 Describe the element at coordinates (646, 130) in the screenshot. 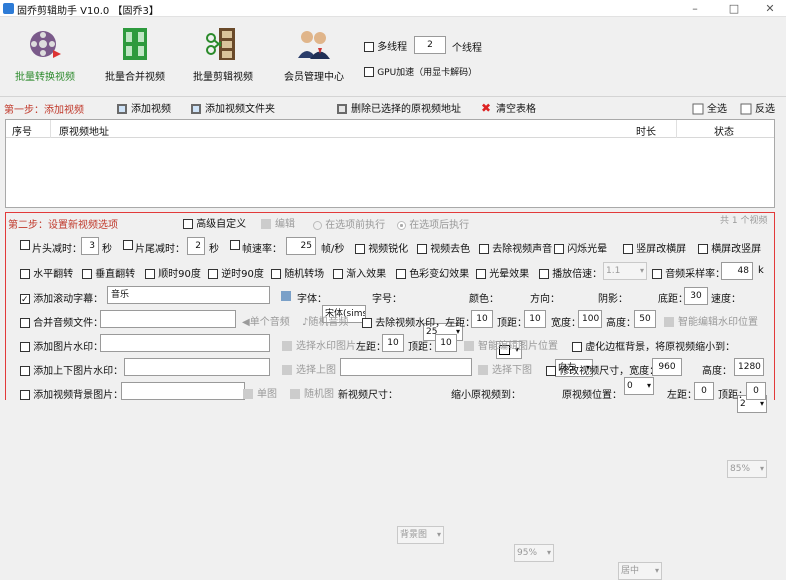

I see `column-header: 时长` at that location.